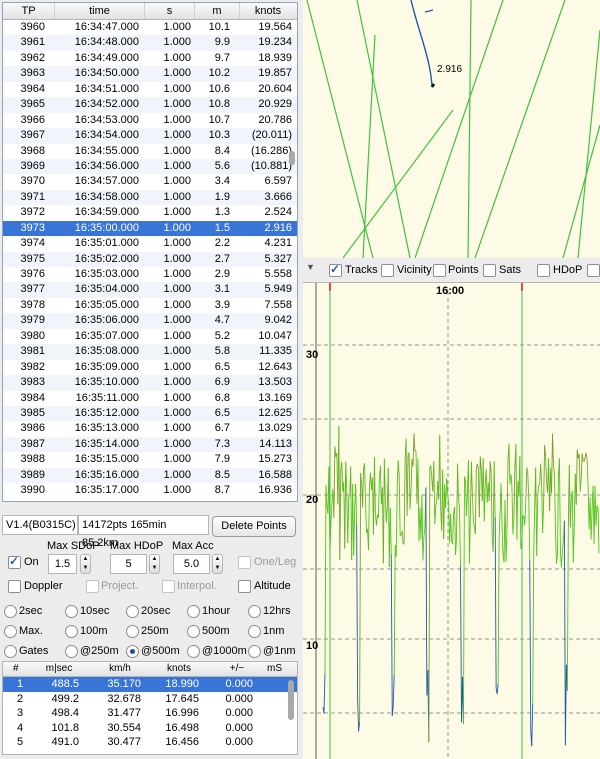  I want to click on table-row: 3972 16:34:59.000 1.000 1.3 2.524, so click(150, 212).